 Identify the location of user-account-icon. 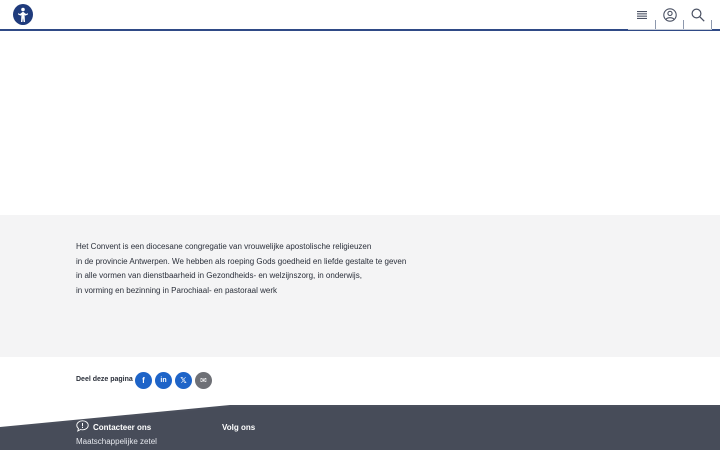
(670, 15).